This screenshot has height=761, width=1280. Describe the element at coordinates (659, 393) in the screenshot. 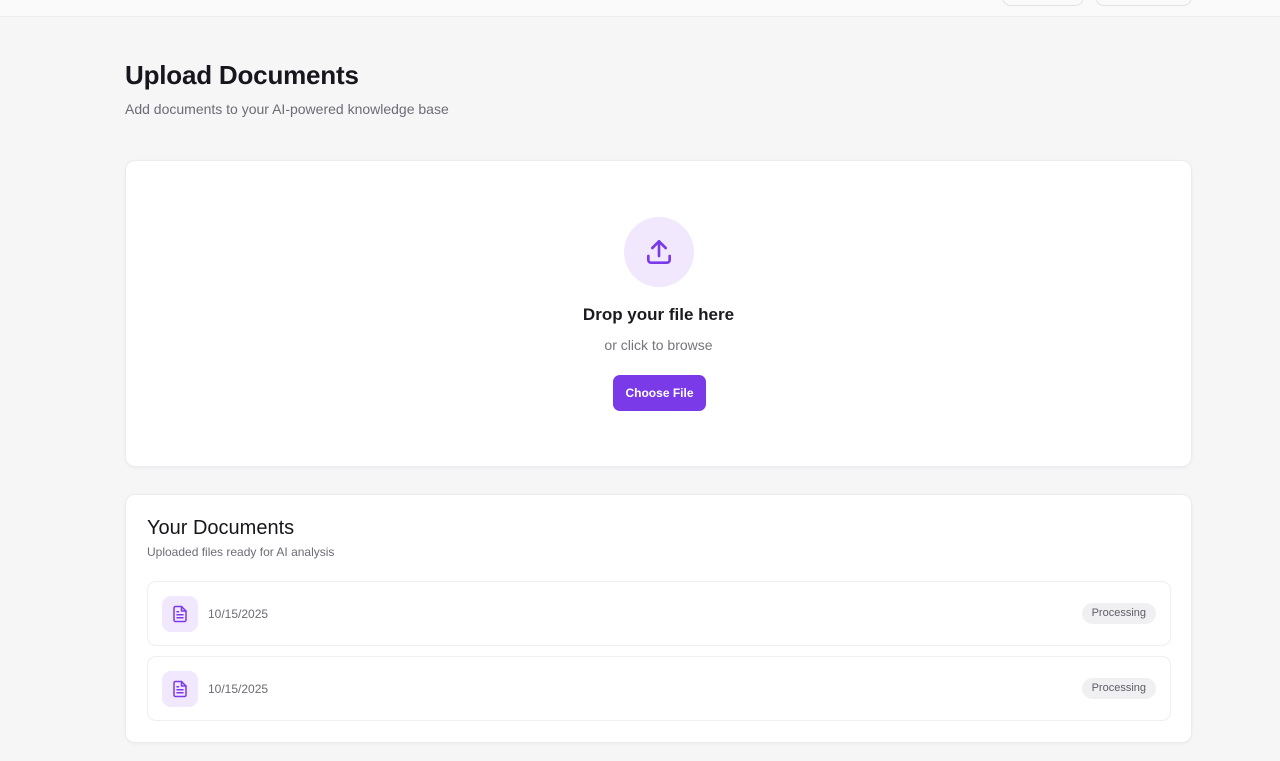

I see `choose-file-button: Choose File` at that location.